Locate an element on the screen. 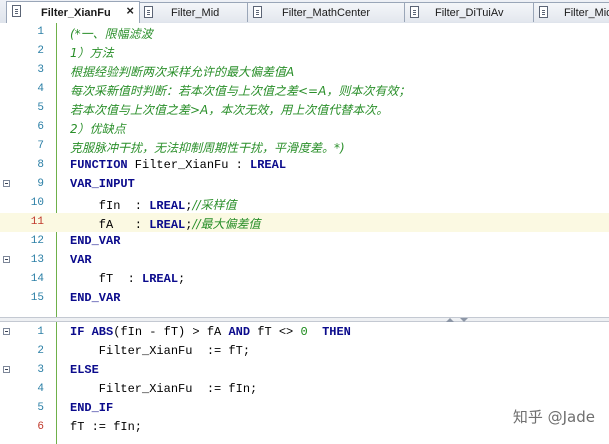  code-text: fT : LREAL; is located at coordinates (127, 279).